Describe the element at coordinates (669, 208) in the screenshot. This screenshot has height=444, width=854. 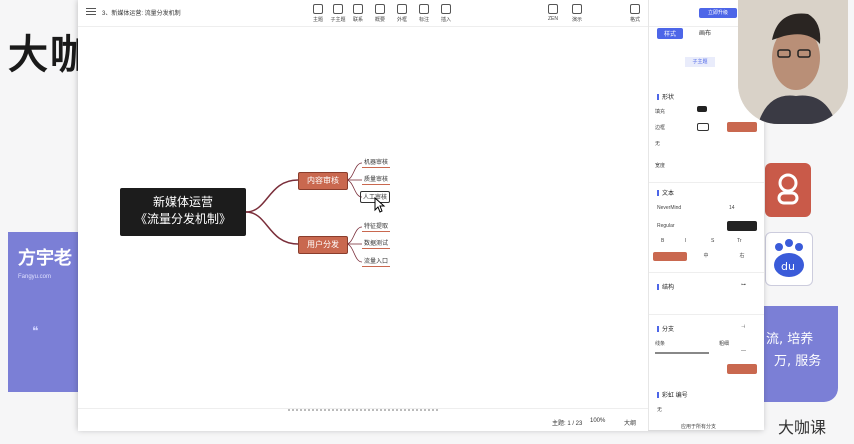
I see `font-family-select: NeverMind` at that location.